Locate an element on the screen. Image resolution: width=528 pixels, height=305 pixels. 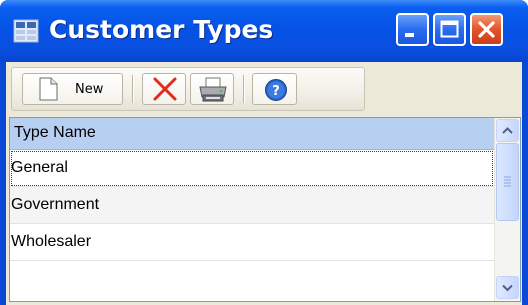
close-icon is located at coordinates (486, 29).